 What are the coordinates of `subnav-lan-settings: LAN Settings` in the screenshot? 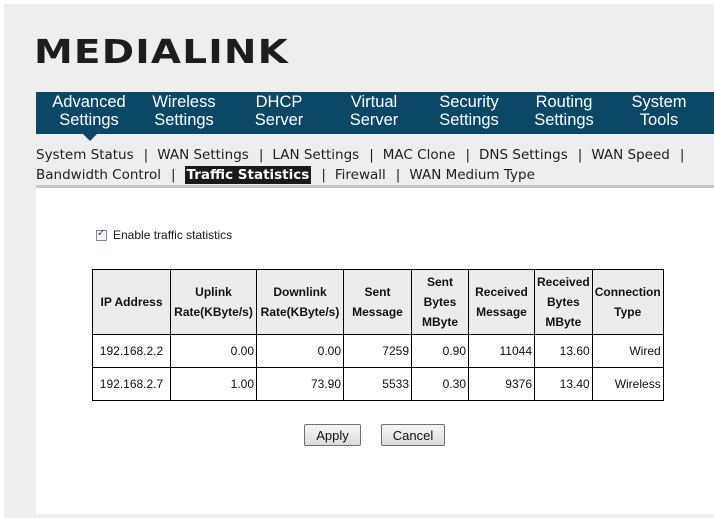 It's located at (315, 155).